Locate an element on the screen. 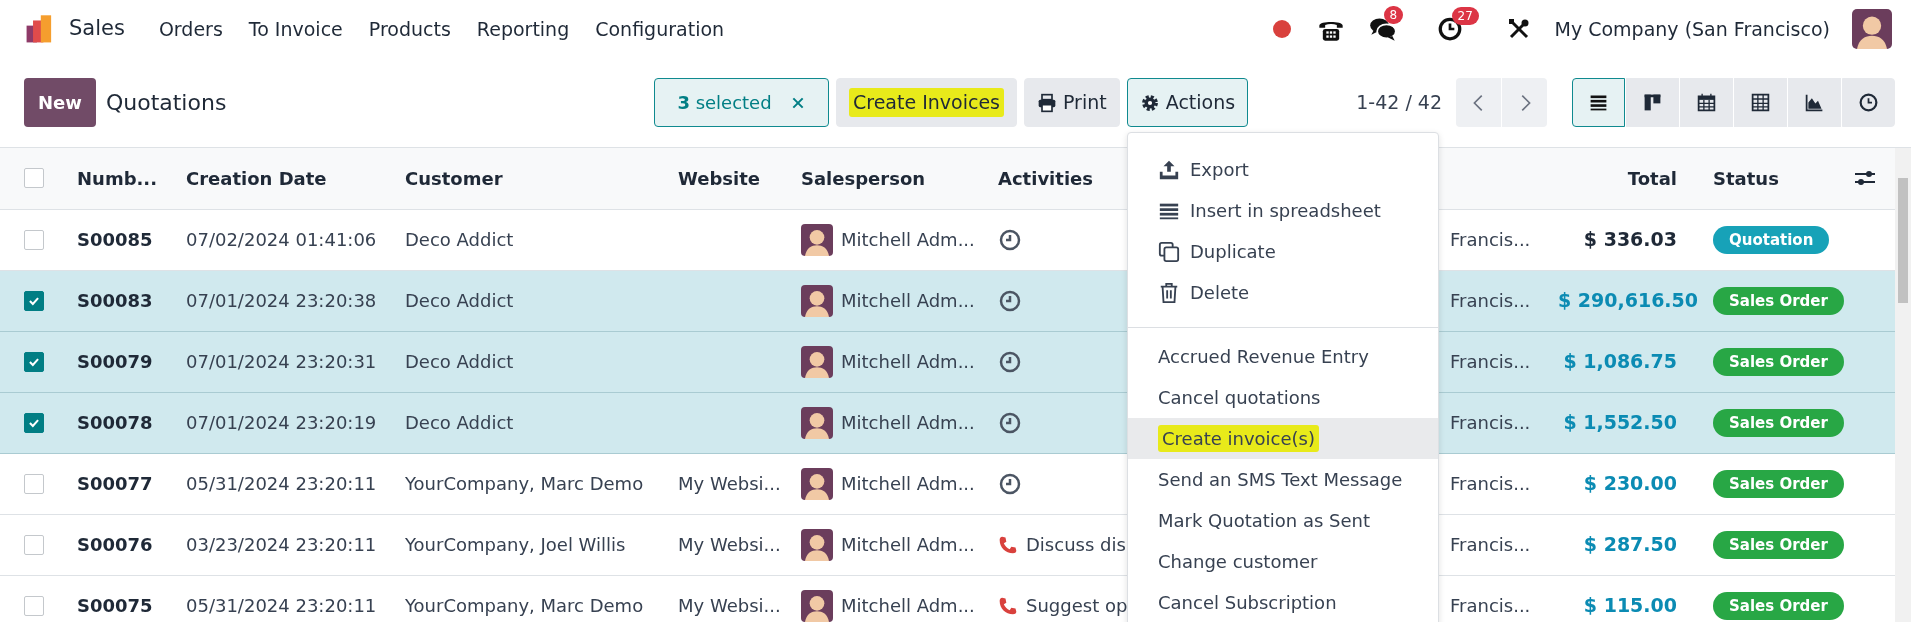 The image size is (1911, 622). app-name: Sales is located at coordinates (97, 29).